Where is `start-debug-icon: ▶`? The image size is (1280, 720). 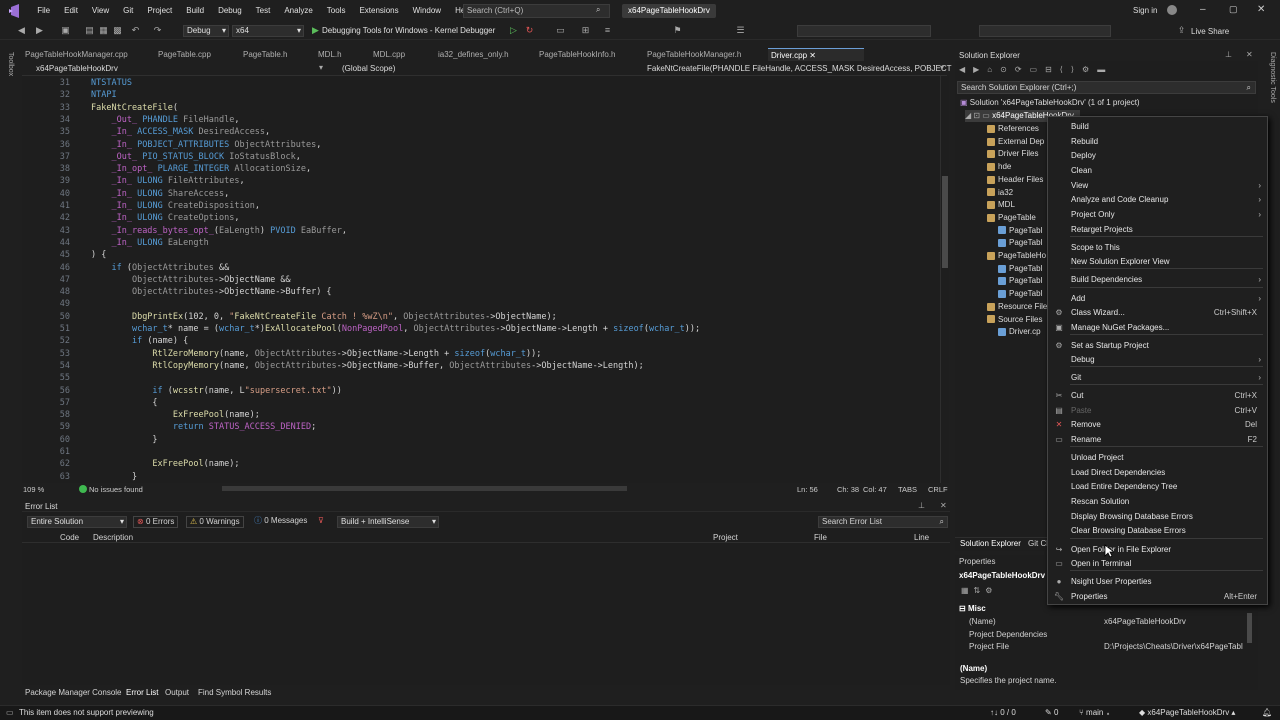 start-debug-icon: ▶ is located at coordinates (315, 30).